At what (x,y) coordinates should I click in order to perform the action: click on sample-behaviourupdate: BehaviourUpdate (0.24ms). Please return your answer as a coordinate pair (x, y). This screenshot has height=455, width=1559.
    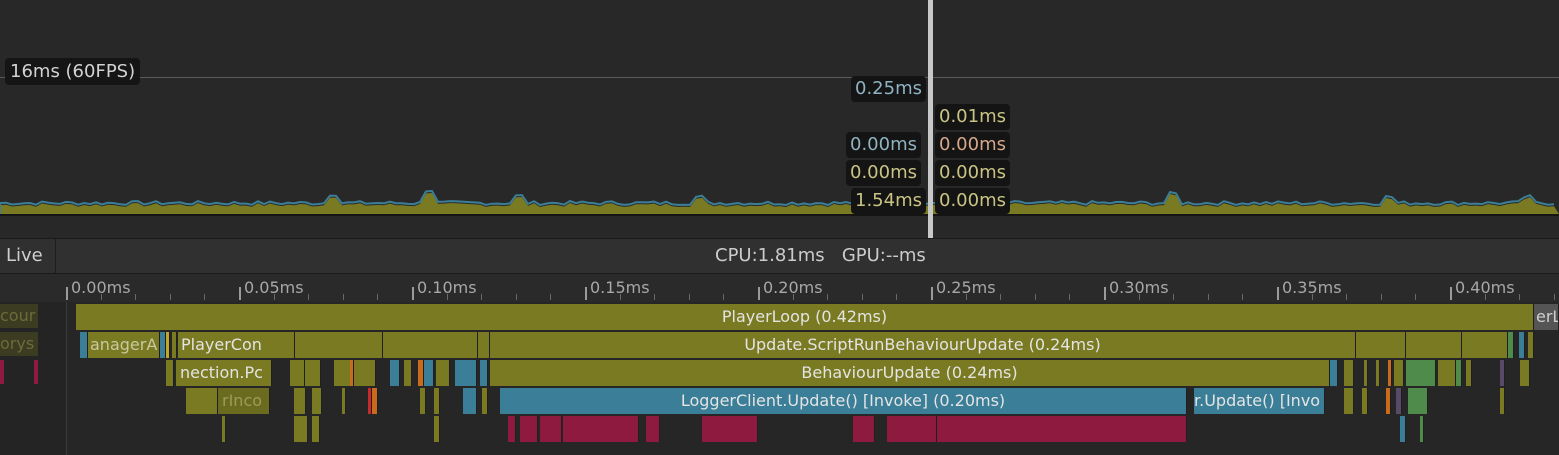
    Looking at the image, I should click on (910, 373).